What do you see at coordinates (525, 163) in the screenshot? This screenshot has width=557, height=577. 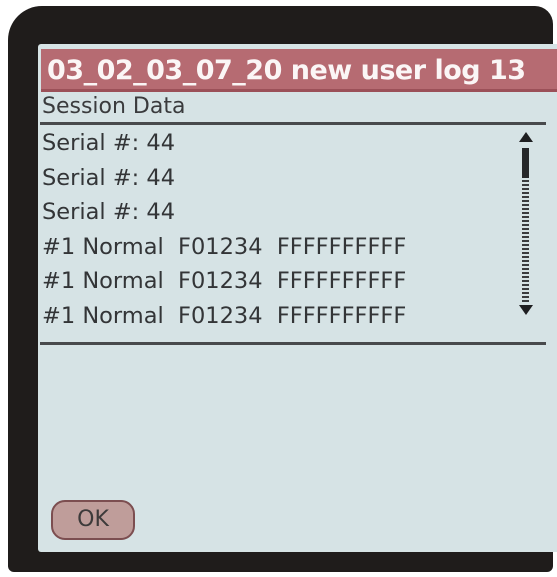 I see `scrollbar-thumb` at bounding box center [525, 163].